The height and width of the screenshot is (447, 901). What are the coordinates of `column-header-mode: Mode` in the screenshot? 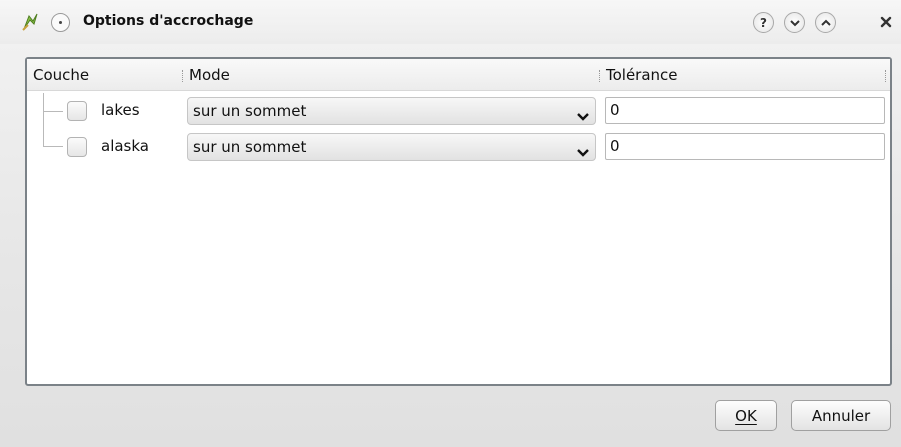 It's located at (209, 75).